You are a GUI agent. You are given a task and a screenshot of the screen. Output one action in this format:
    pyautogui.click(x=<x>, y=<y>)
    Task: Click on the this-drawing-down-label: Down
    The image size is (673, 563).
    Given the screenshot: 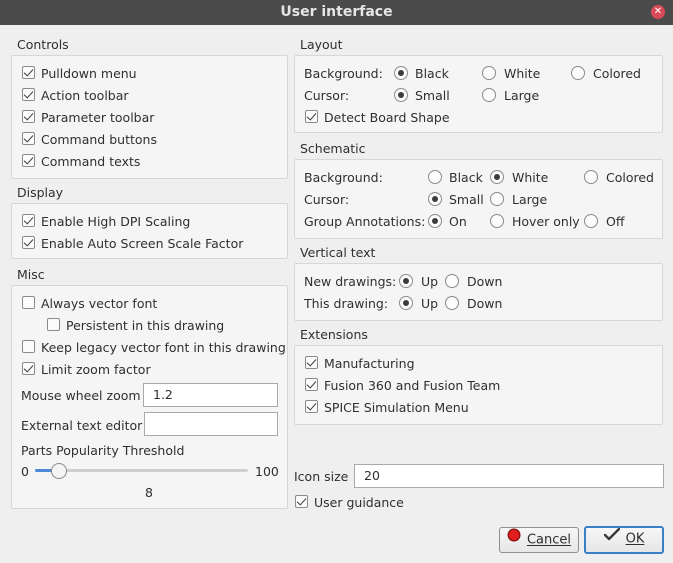 What is the action you would take?
    pyautogui.click(x=485, y=303)
    